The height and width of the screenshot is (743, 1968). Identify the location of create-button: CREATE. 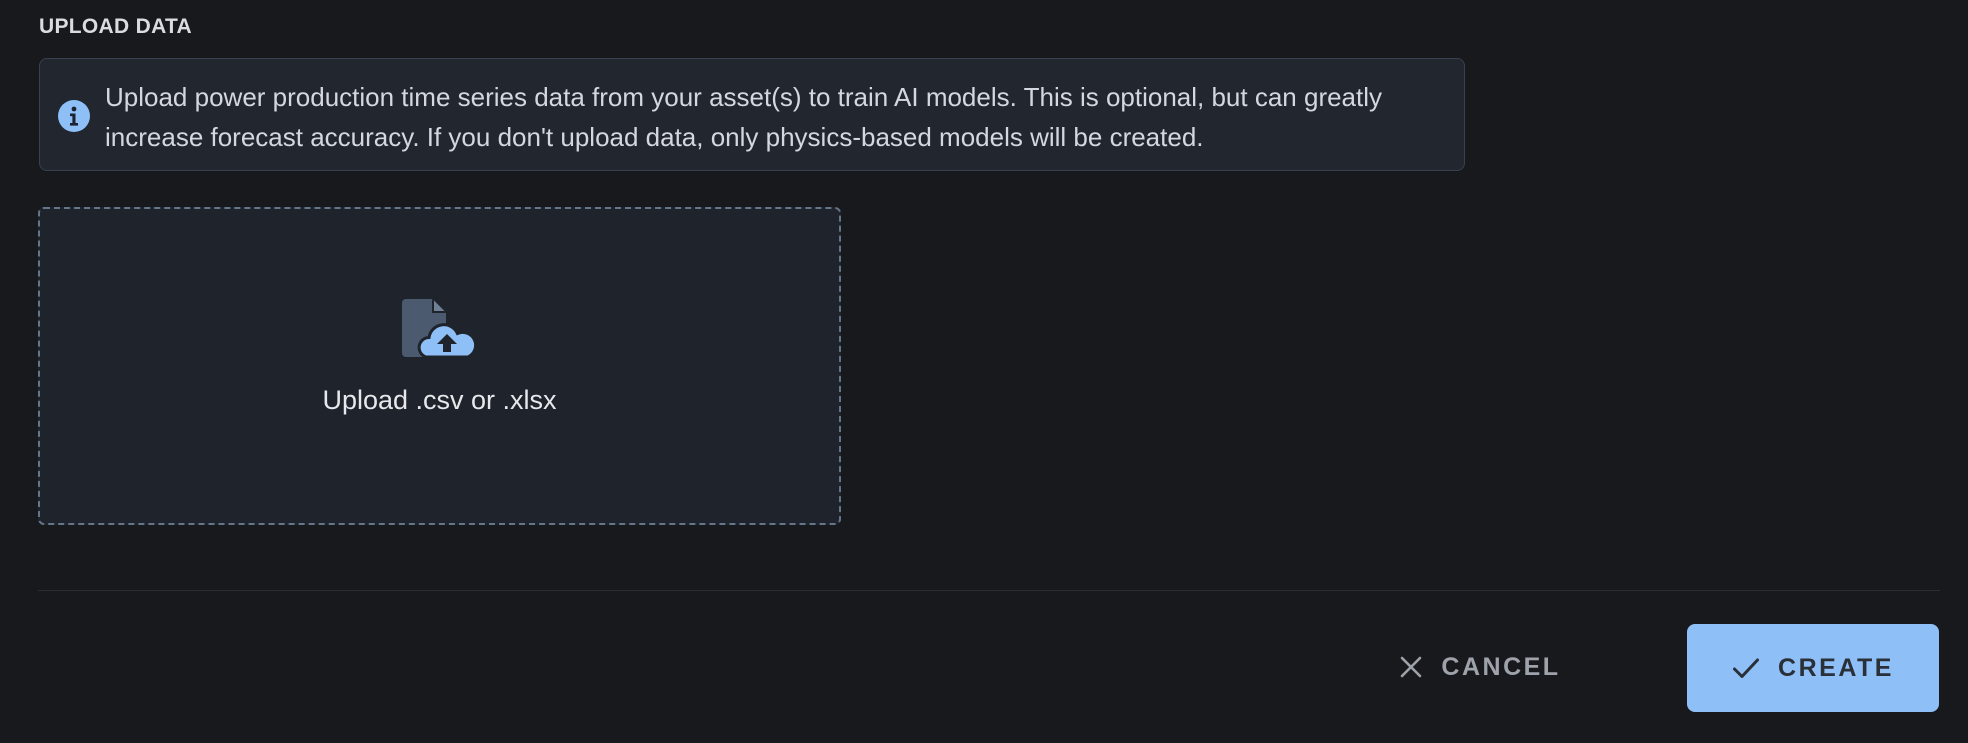
(1813, 668).